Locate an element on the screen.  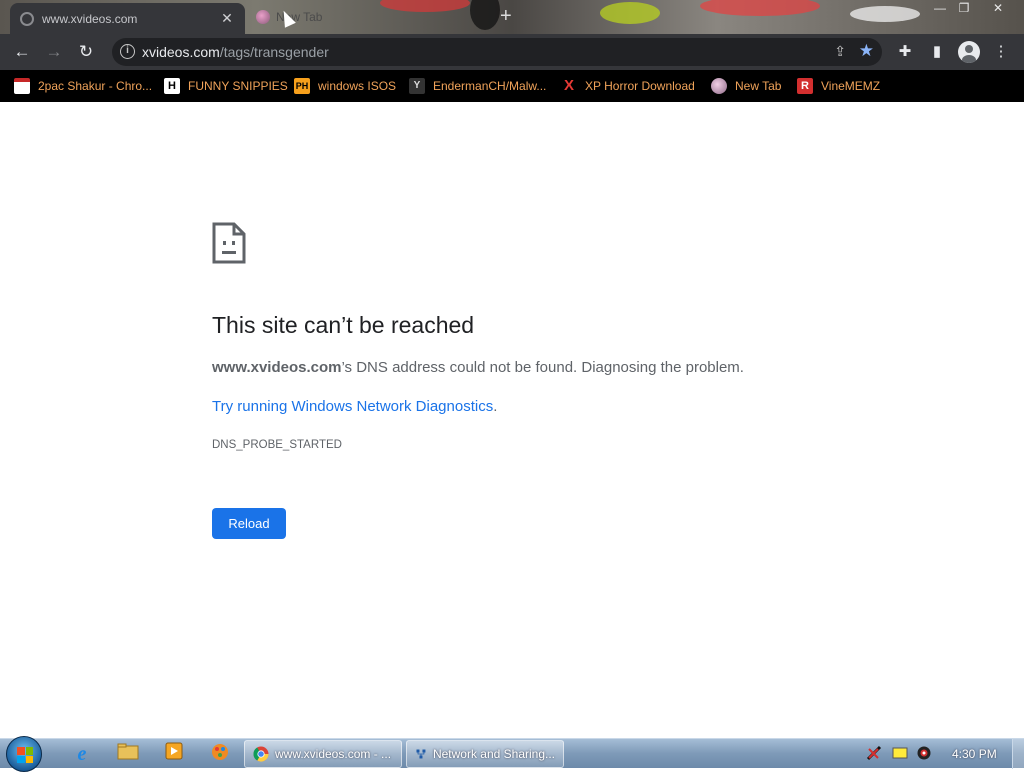
back-arrow-icon: ← is located at coordinates (22, 52).